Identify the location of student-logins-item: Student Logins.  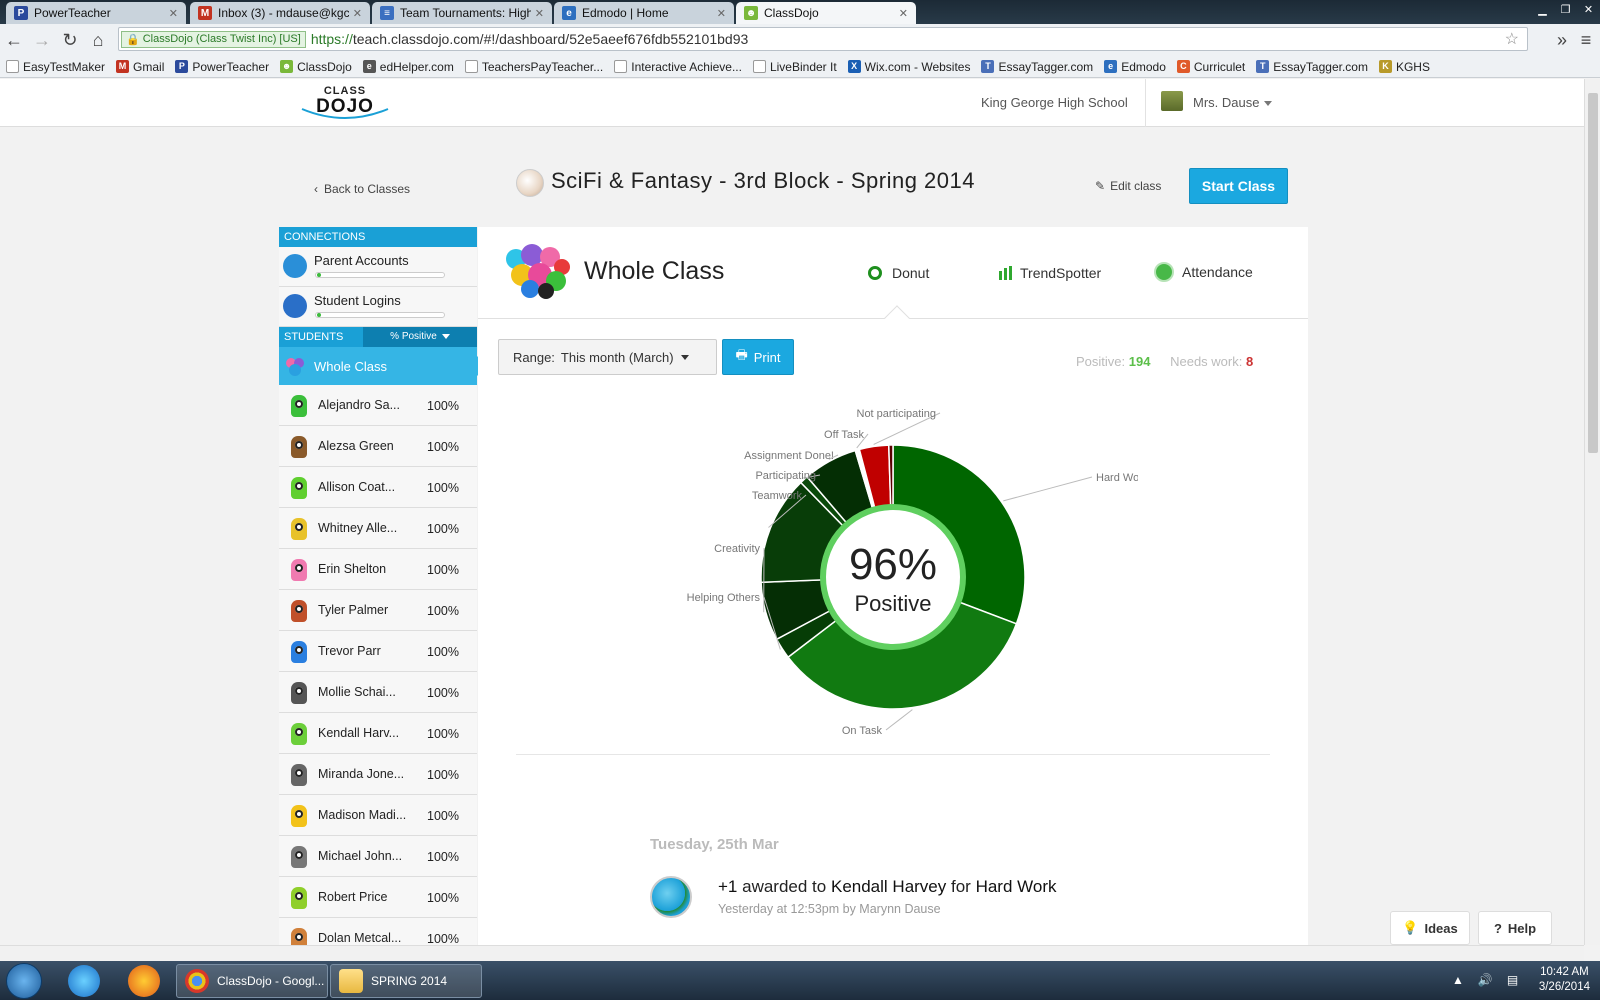
(378, 307).